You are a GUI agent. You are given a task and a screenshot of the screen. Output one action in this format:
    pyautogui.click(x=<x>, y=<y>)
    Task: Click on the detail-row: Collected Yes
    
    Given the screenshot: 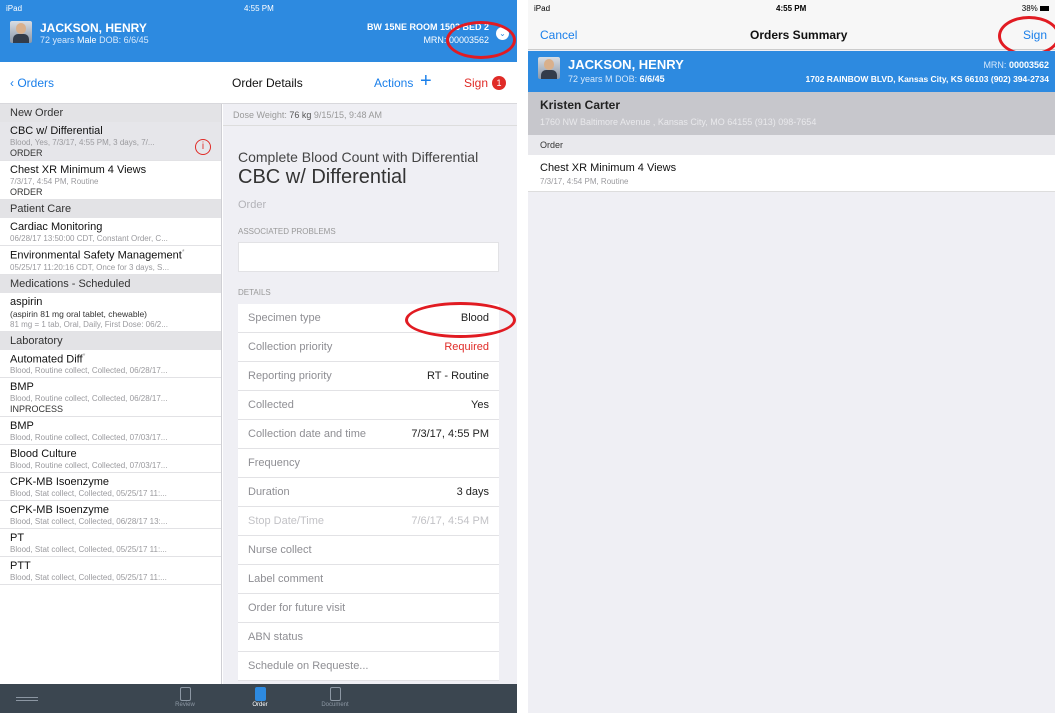 What is the action you would take?
    pyautogui.click(x=368, y=405)
    